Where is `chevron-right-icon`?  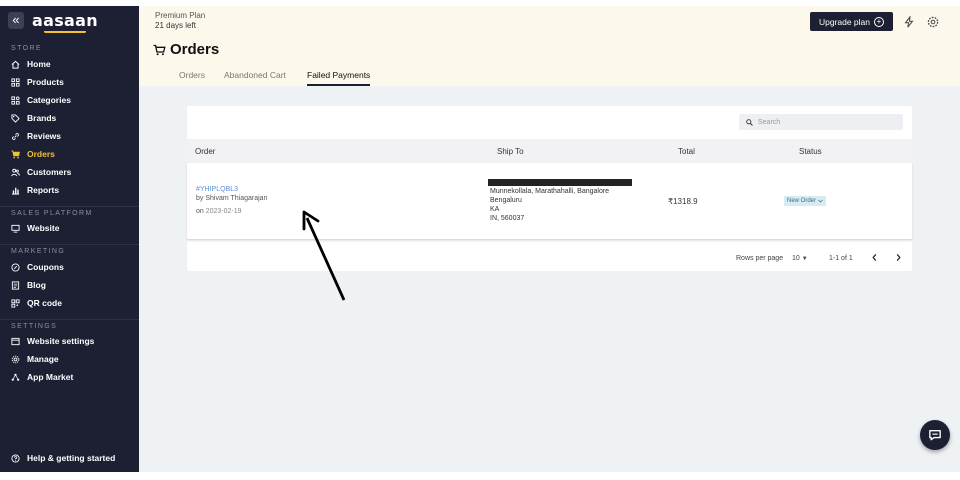
chevron-right-icon is located at coordinates (898, 257).